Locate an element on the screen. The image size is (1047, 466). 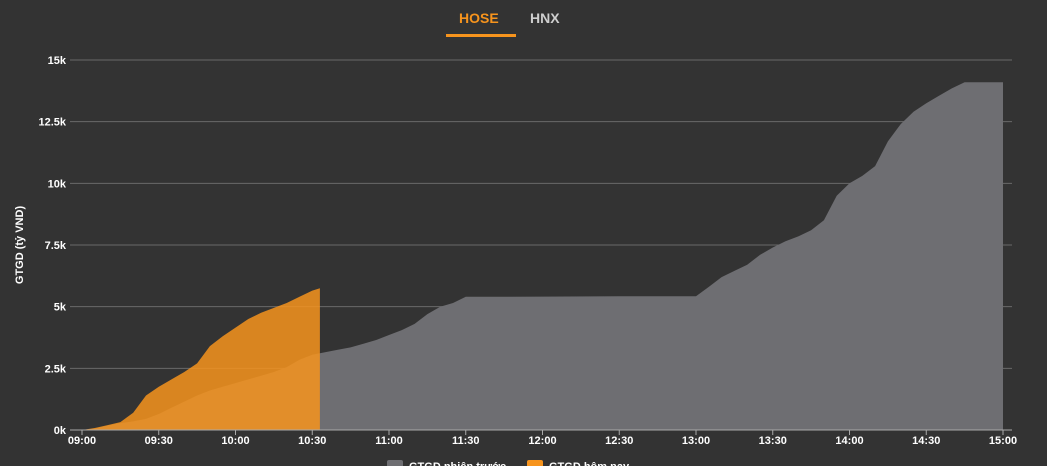
x-tick-label: 10:30 is located at coordinates (312, 441).